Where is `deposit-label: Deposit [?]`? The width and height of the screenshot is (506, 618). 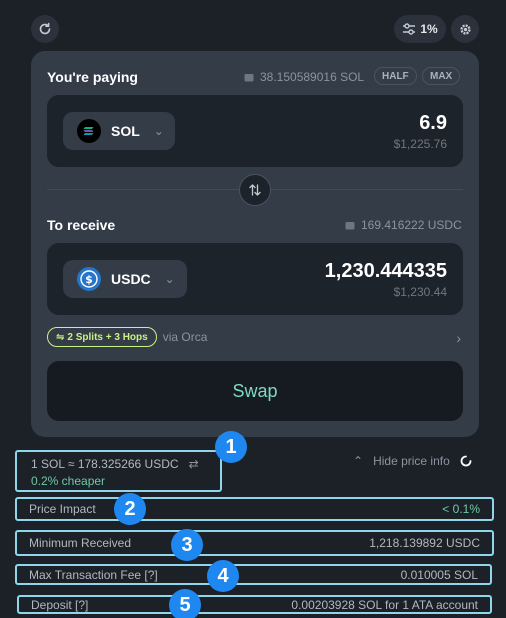 deposit-label: Deposit [?] is located at coordinates (59, 605).